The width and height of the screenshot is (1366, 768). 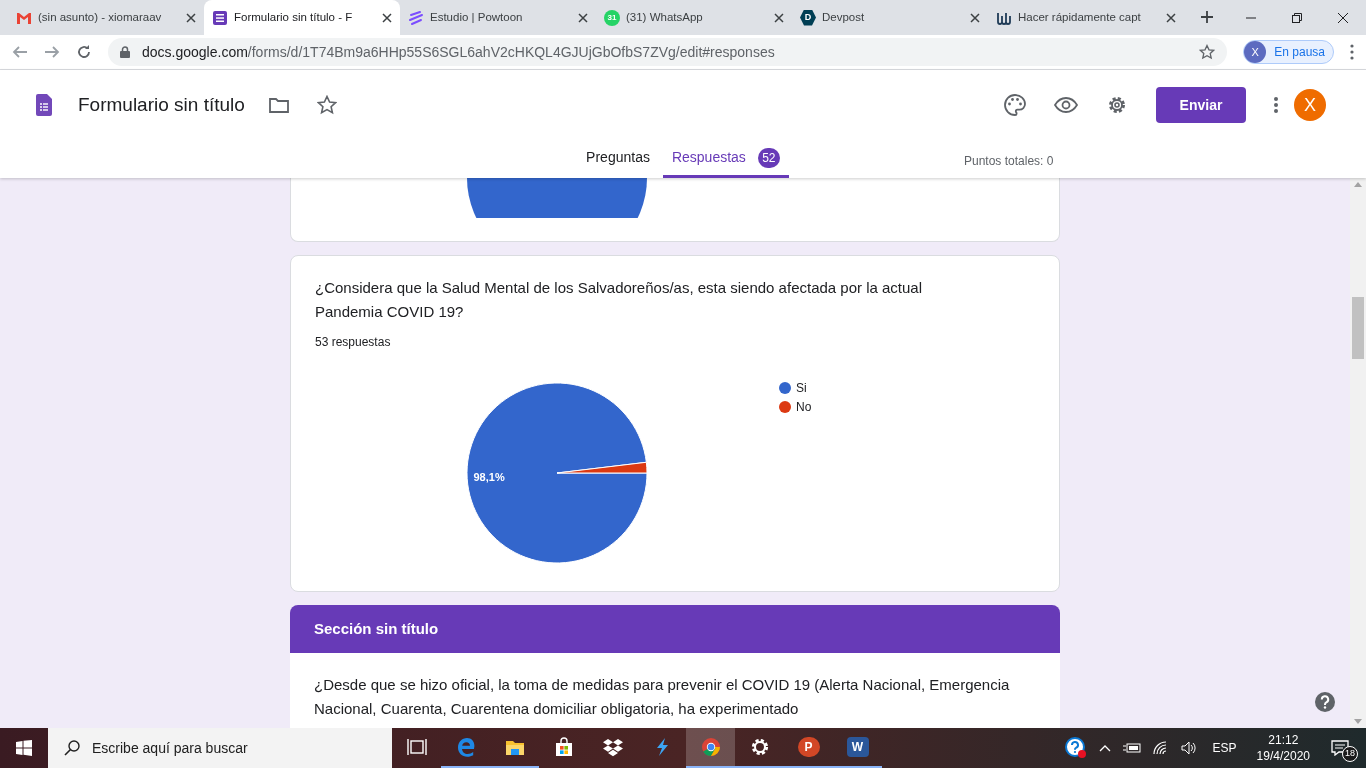 What do you see at coordinates (84, 52) in the screenshot?
I see `reload-icon` at bounding box center [84, 52].